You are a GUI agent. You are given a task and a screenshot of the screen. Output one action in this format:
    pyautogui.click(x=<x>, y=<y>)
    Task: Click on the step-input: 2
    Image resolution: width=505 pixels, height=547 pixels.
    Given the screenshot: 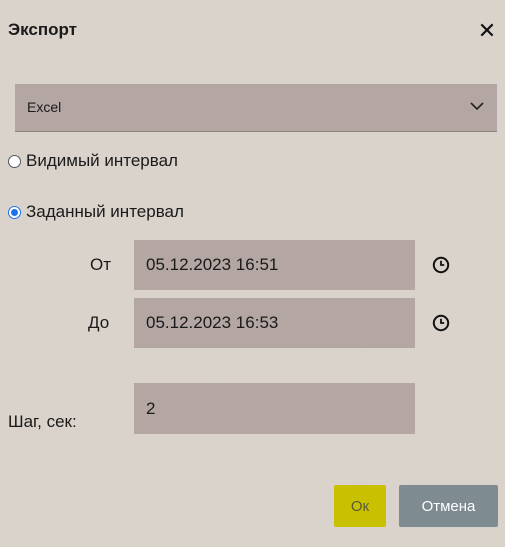 What is the action you would take?
    pyautogui.click(x=274, y=408)
    